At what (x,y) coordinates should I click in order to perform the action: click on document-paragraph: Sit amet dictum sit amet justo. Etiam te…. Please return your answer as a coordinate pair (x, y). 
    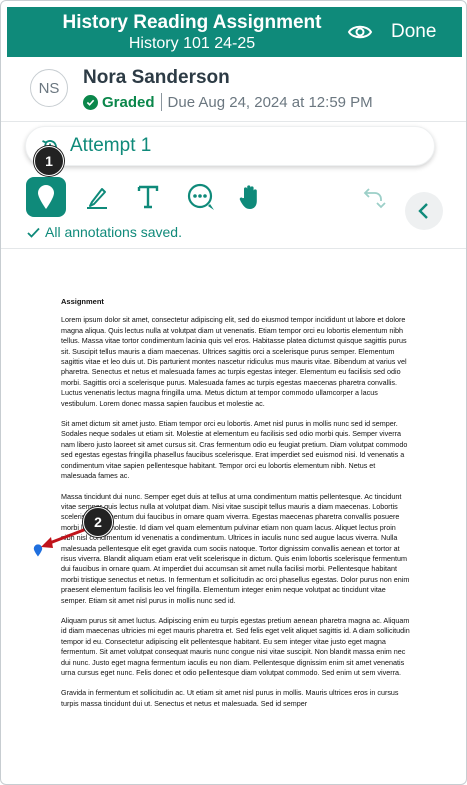
    Looking at the image, I should click on (234, 450).